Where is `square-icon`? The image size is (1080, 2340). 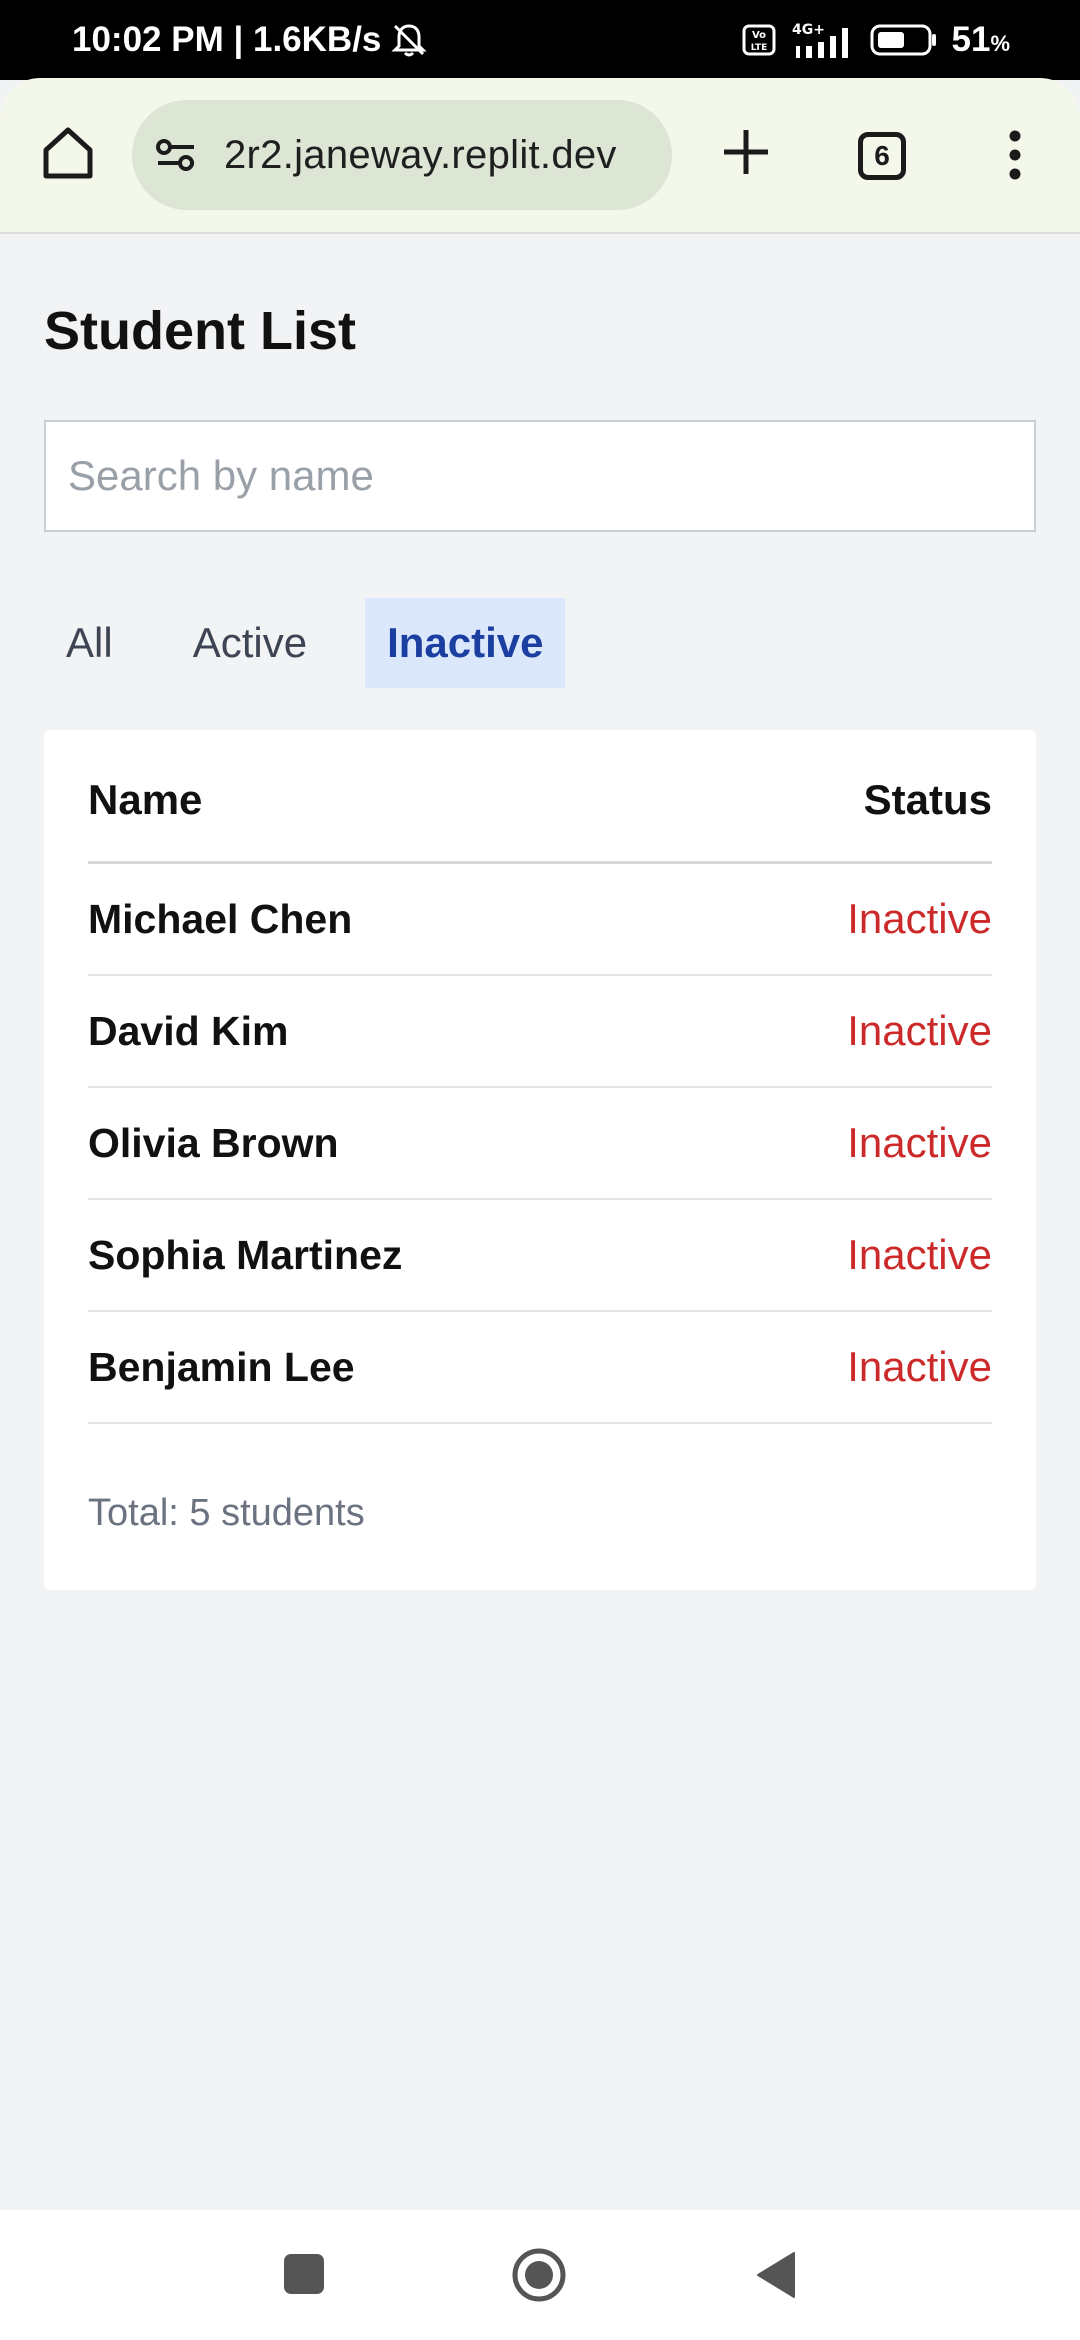 square-icon is located at coordinates (304, 2274).